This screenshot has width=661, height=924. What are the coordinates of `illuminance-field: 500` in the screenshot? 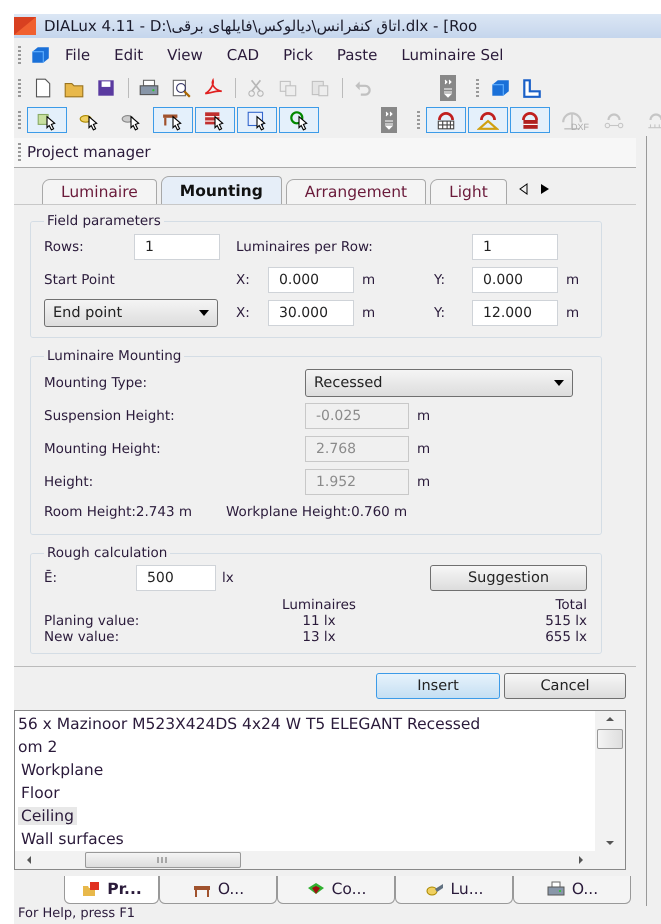 It's located at (176, 578).